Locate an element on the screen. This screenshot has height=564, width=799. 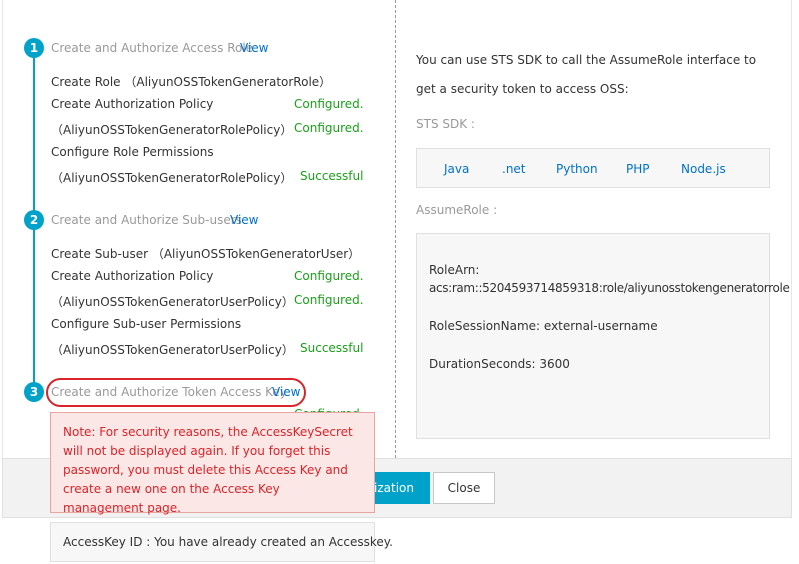
sdk-link-python: Python is located at coordinates (577, 169).